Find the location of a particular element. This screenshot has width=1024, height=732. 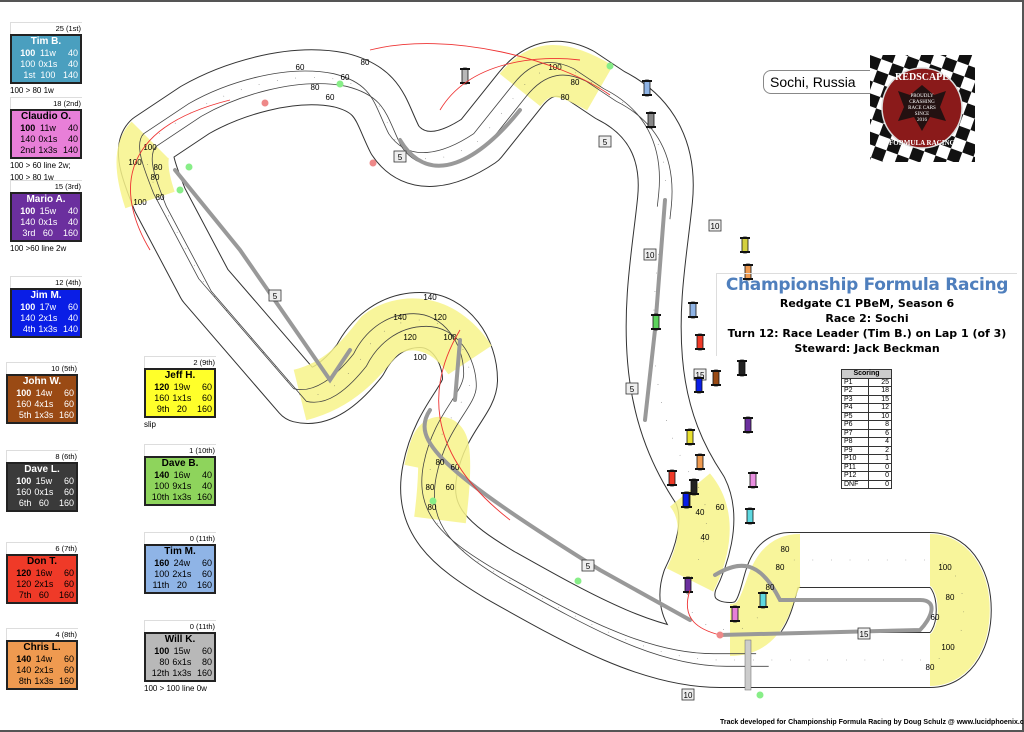

stats-row-position: 10th 1x3s 160 is located at coordinates (181, 497).